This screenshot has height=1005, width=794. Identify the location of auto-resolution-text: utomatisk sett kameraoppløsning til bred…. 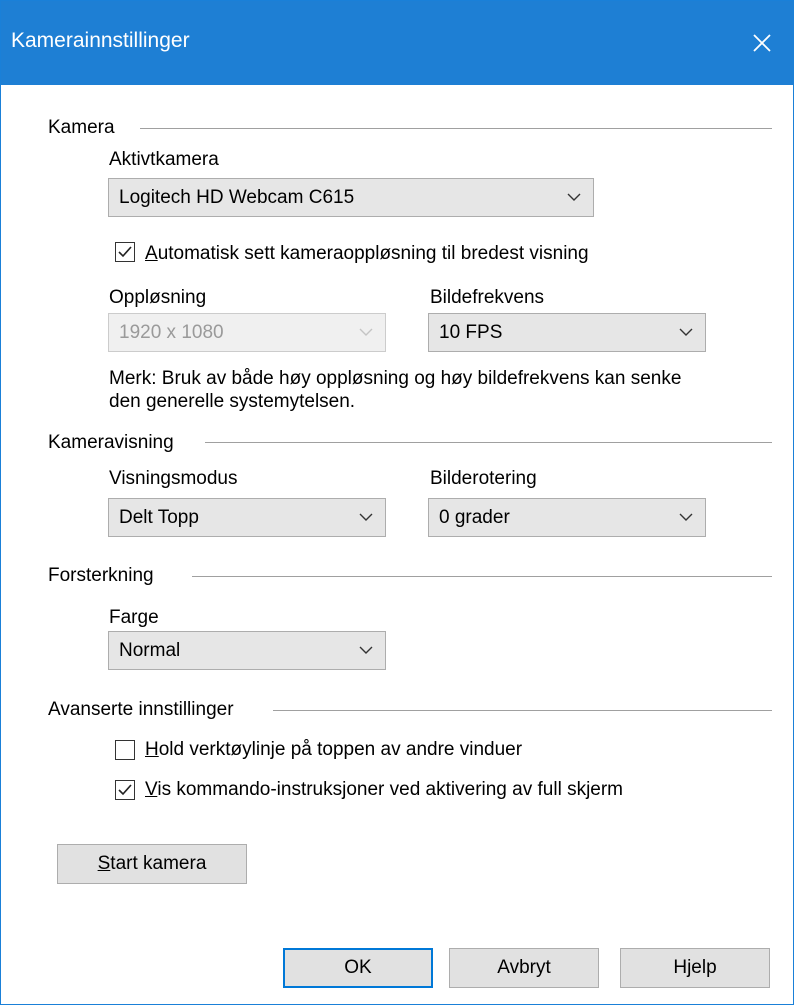
(373, 253).